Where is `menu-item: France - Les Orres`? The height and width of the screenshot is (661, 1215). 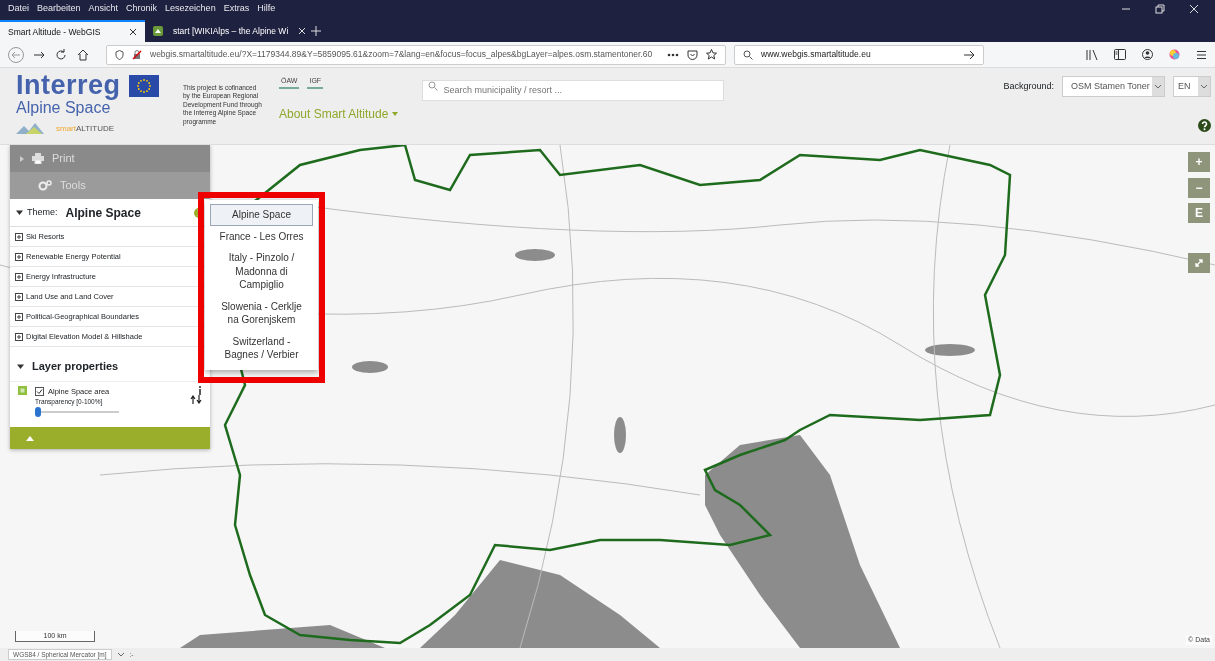
menu-item: France - Les Orres is located at coordinates (261, 236).